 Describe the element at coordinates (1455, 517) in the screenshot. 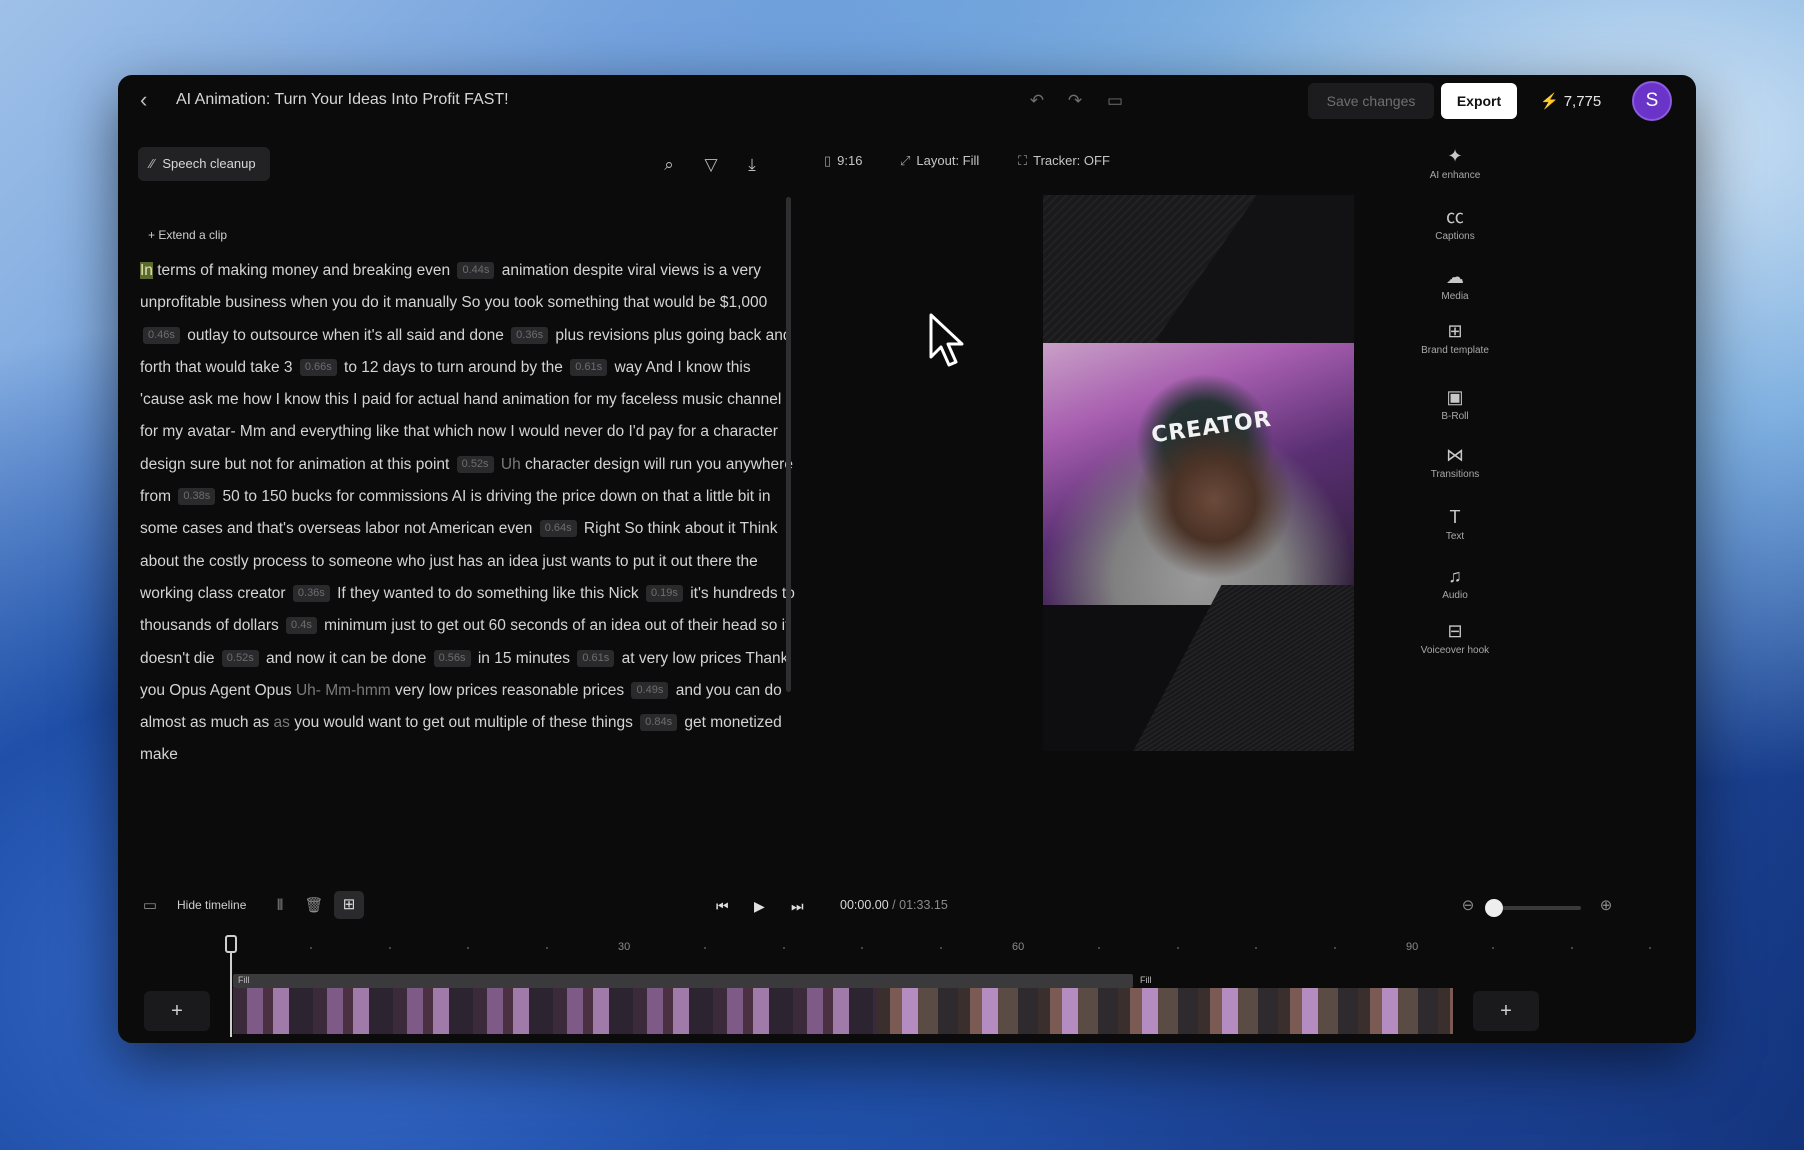

I see `text-icon: T` at that location.